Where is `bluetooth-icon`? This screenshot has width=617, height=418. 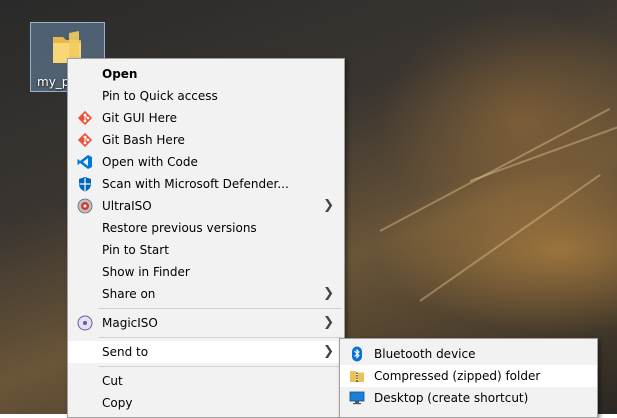 bluetooth-icon is located at coordinates (357, 354).